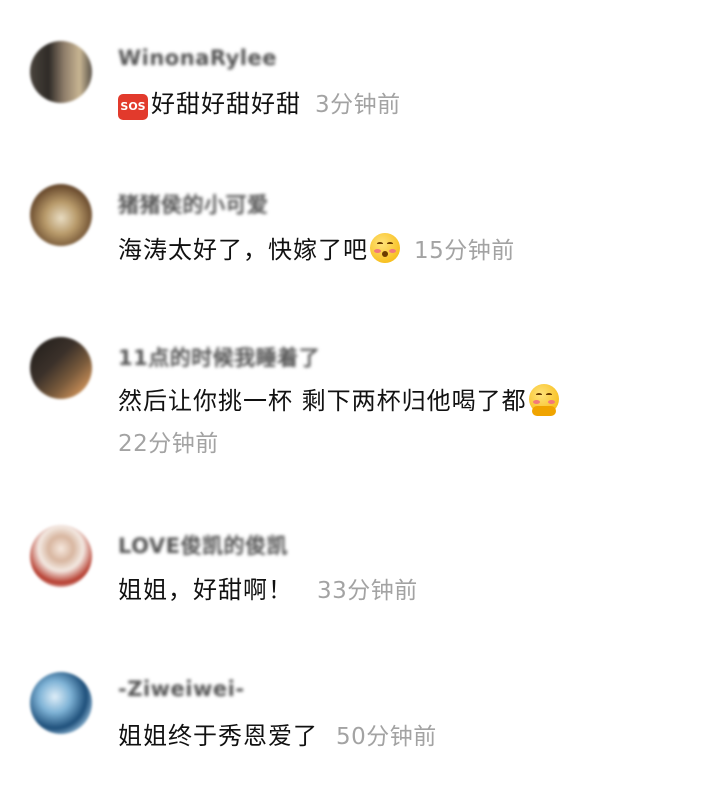 The image size is (716, 807). I want to click on comment-text-line: 姐姐终于秀恩爱了 50分钟前, so click(277, 733).